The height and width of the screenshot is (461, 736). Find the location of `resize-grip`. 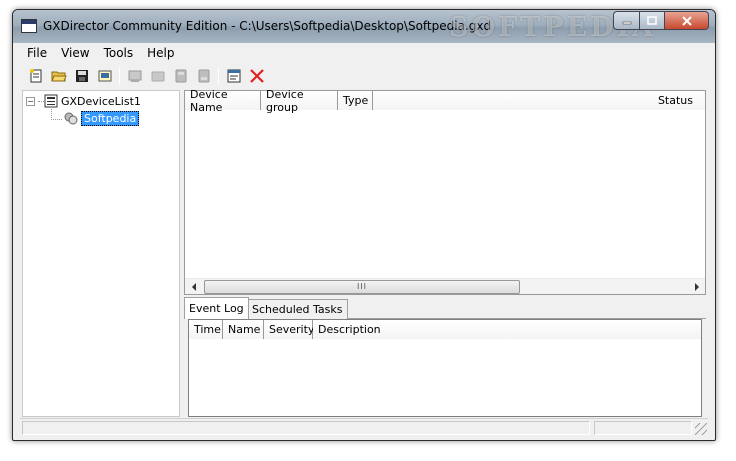

resize-grip is located at coordinates (701, 429).